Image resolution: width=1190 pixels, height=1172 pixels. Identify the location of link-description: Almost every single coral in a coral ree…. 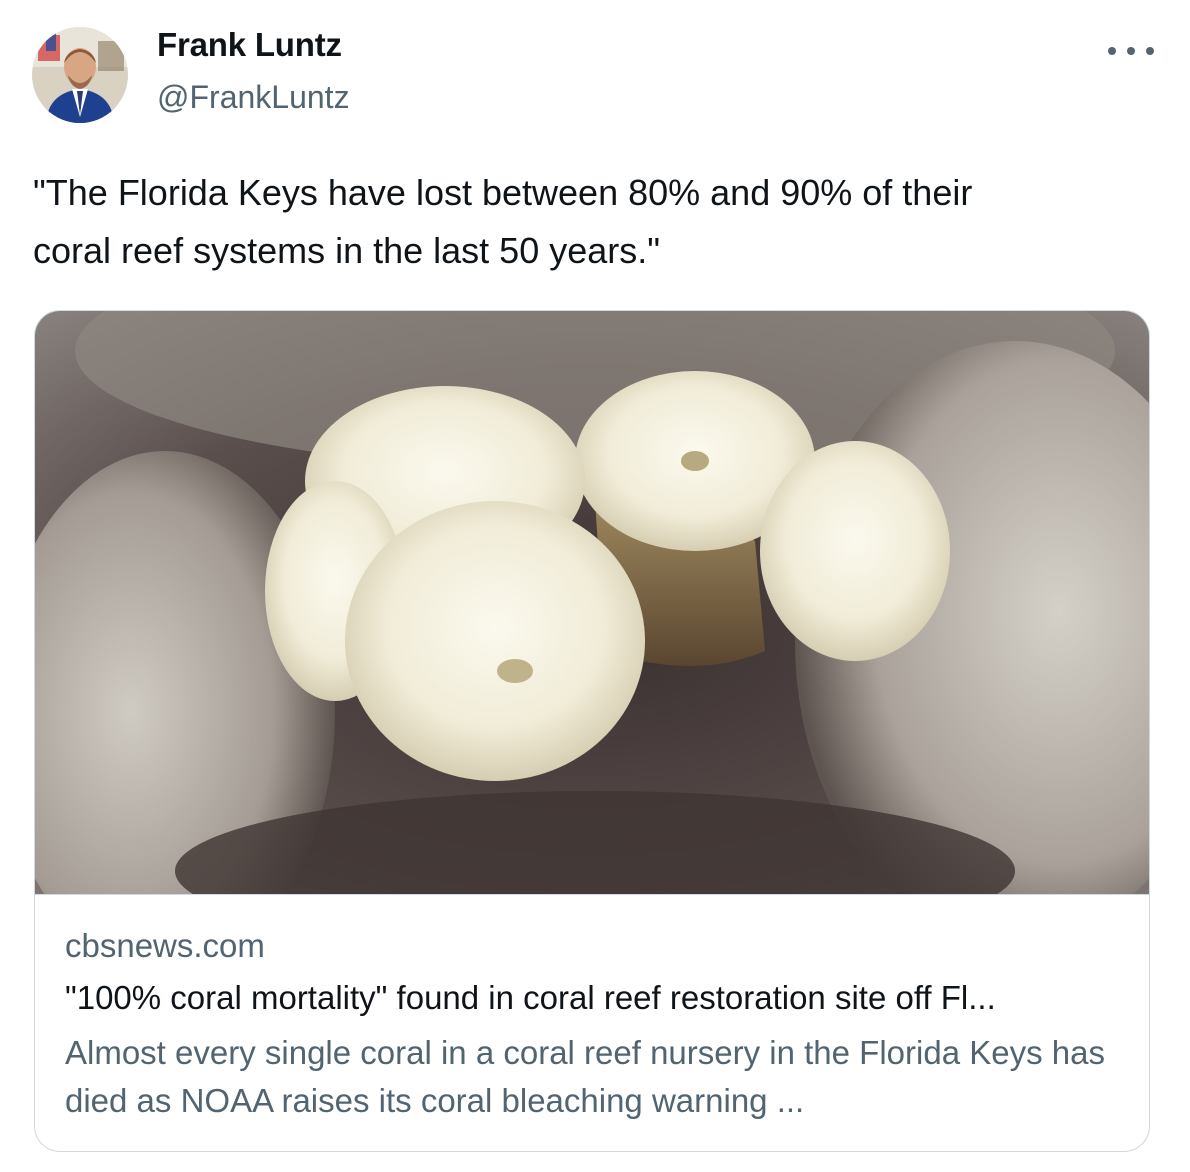
(585, 1076).